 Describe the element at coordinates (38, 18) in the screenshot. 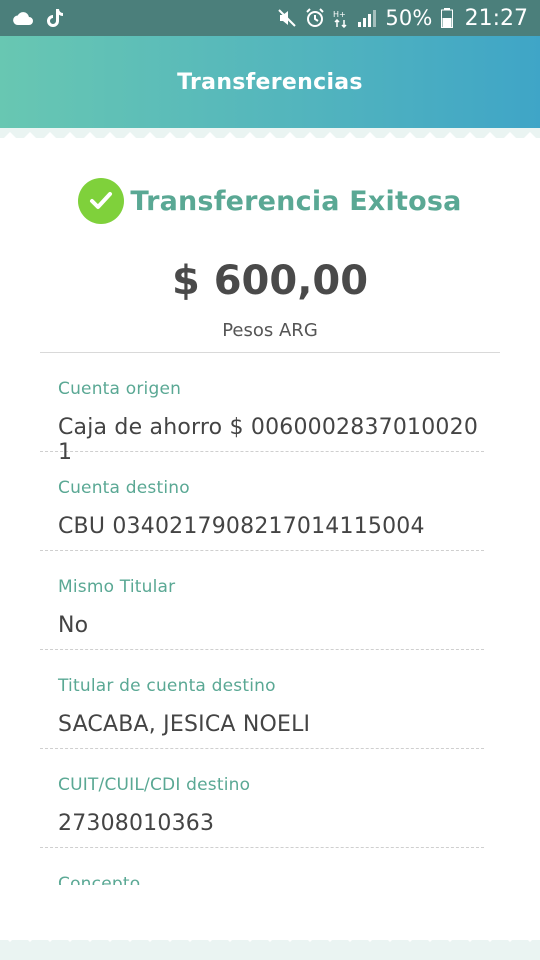

I see `status-bar-left` at that location.